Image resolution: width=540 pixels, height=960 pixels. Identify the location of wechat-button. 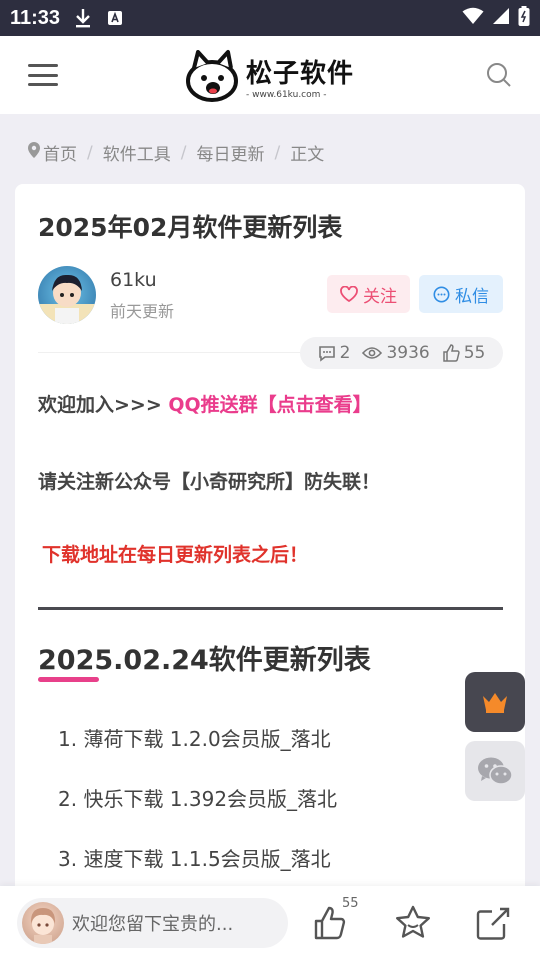
(495, 771).